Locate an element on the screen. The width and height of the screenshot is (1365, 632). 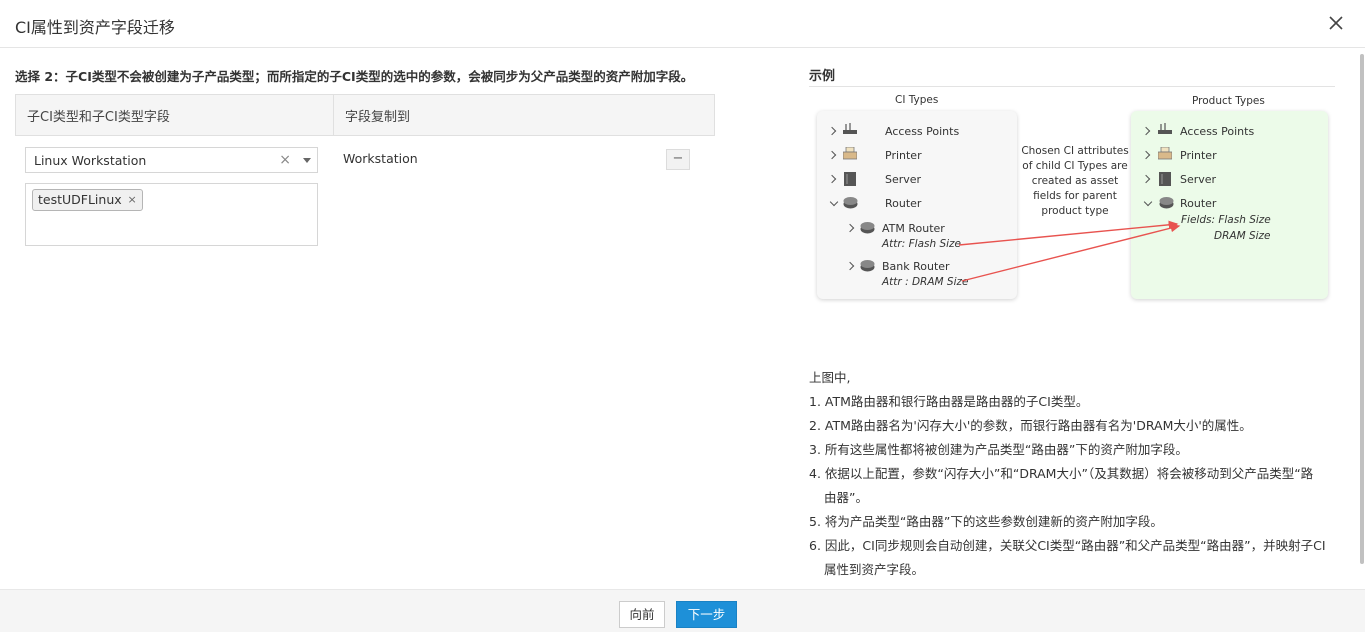
fields-multiselect: testUDFLinux × is located at coordinates (171, 214).